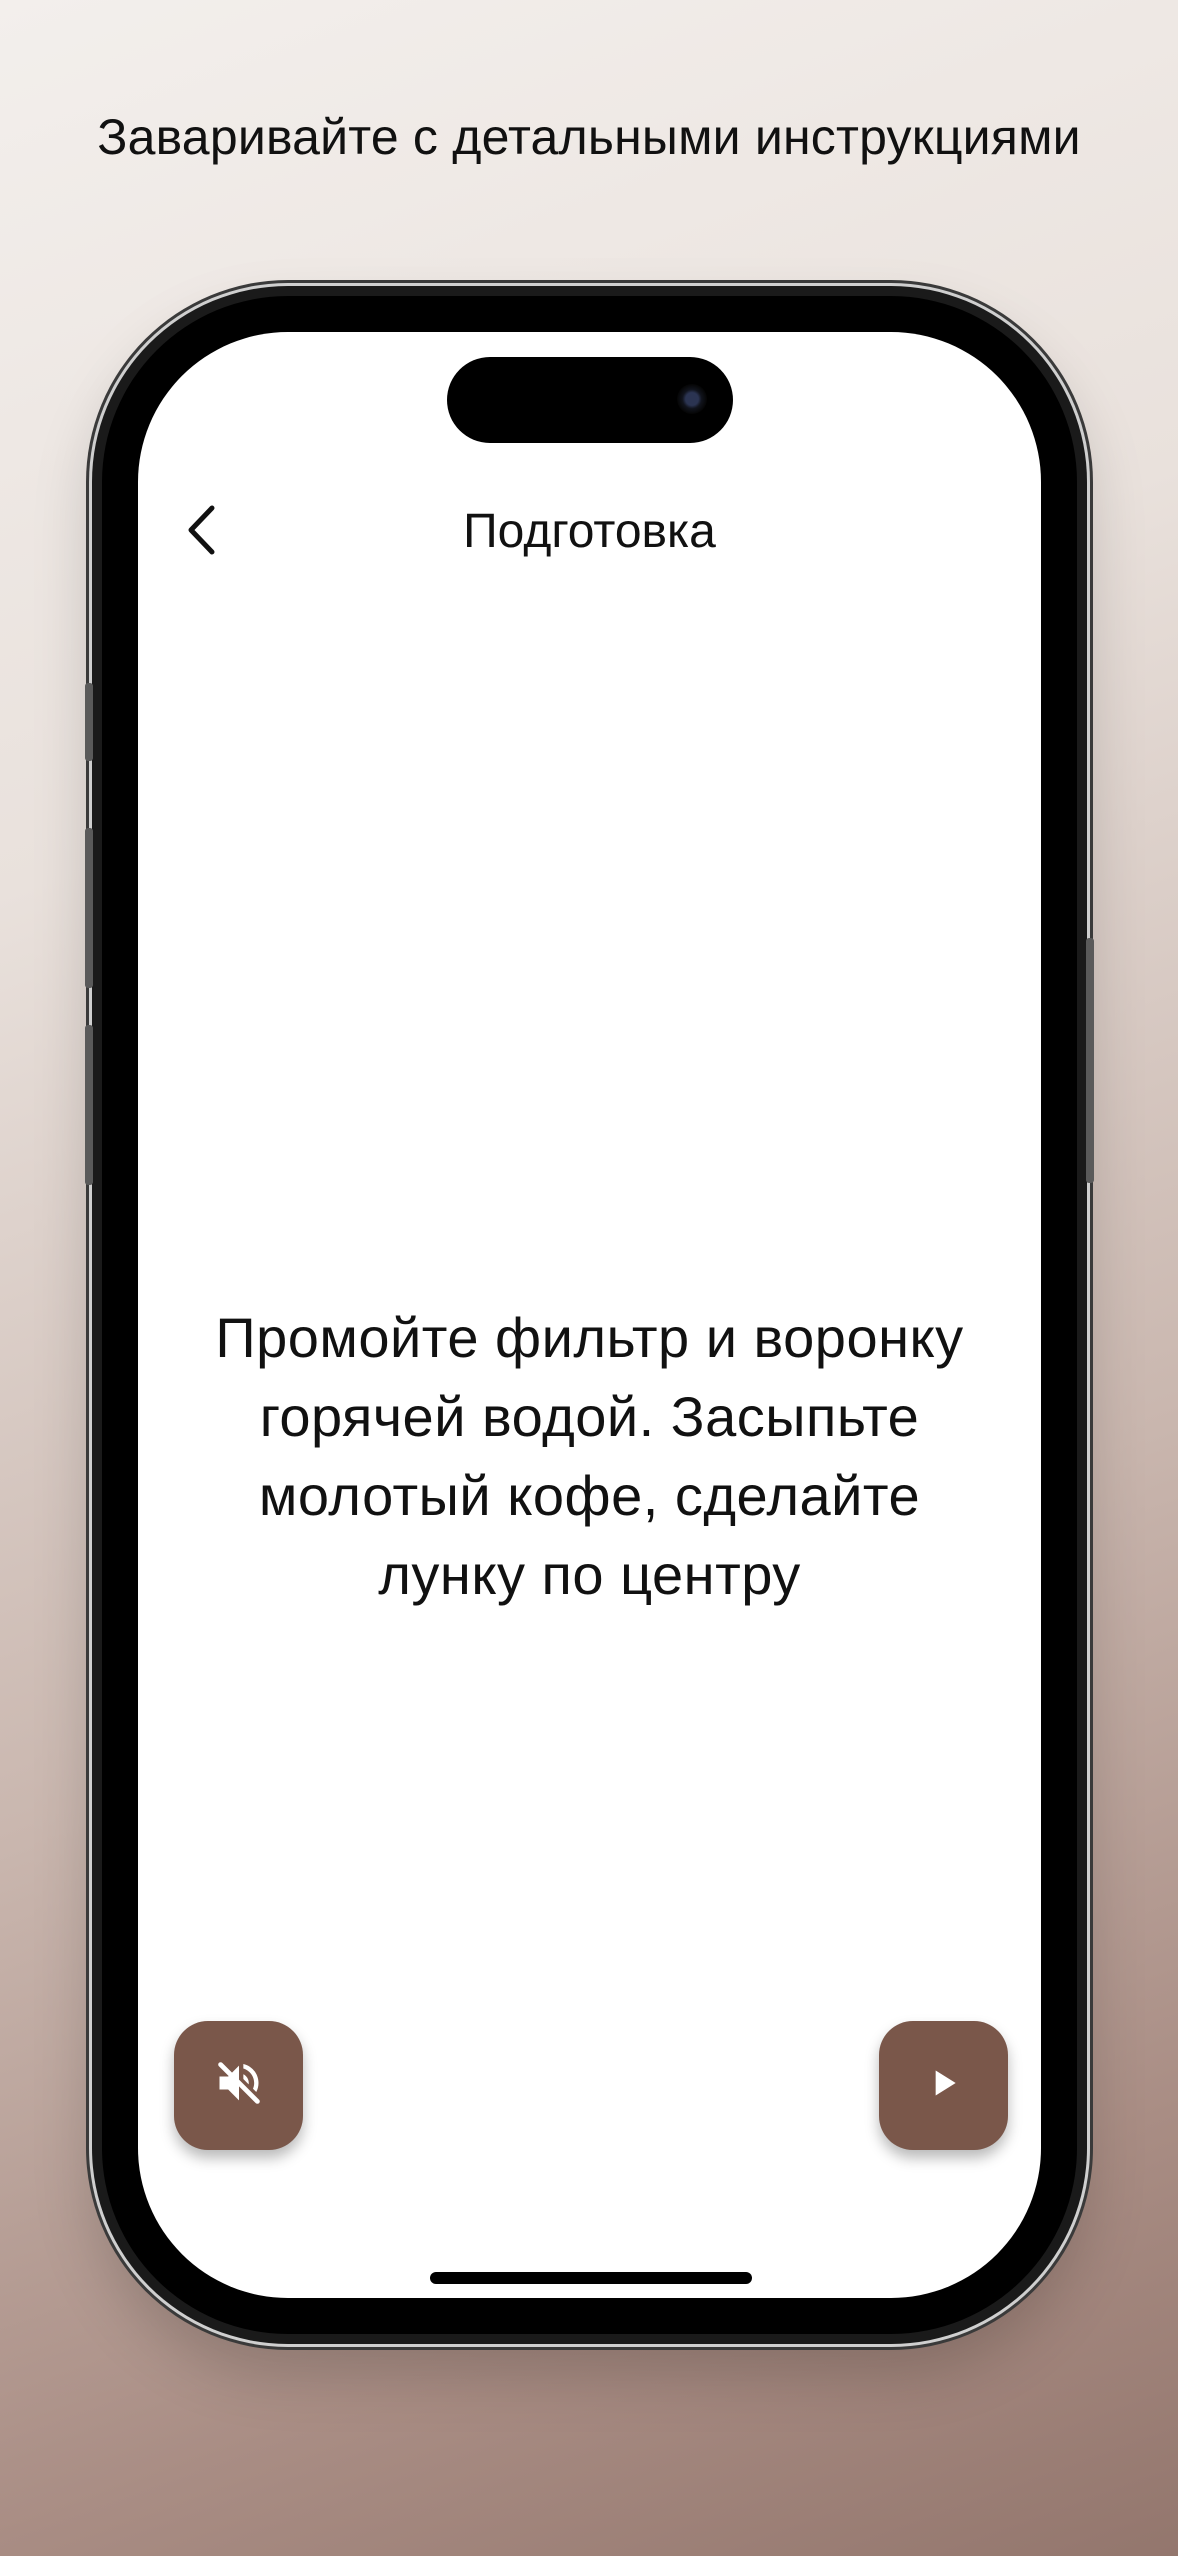 Image resolution: width=1178 pixels, height=2556 pixels. Describe the element at coordinates (1090, 1060) in the screenshot. I see `side-button-power` at that location.